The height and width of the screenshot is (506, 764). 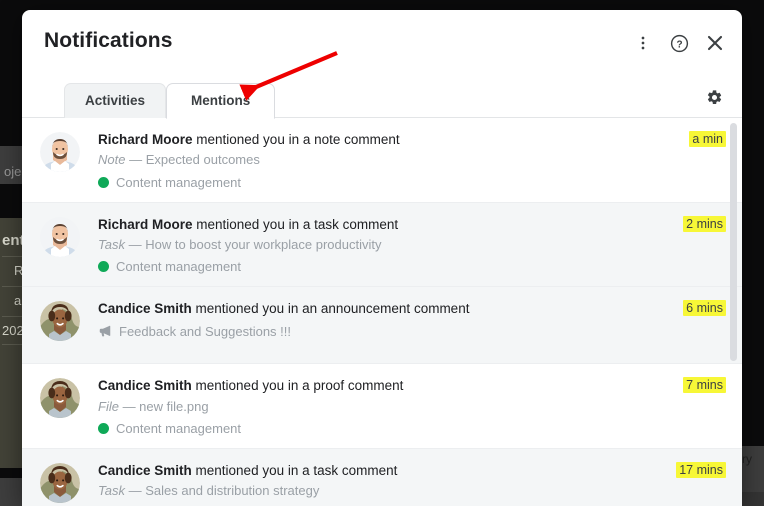 What do you see at coordinates (707, 139) in the screenshot?
I see `notification-timestamp: a min` at bounding box center [707, 139].